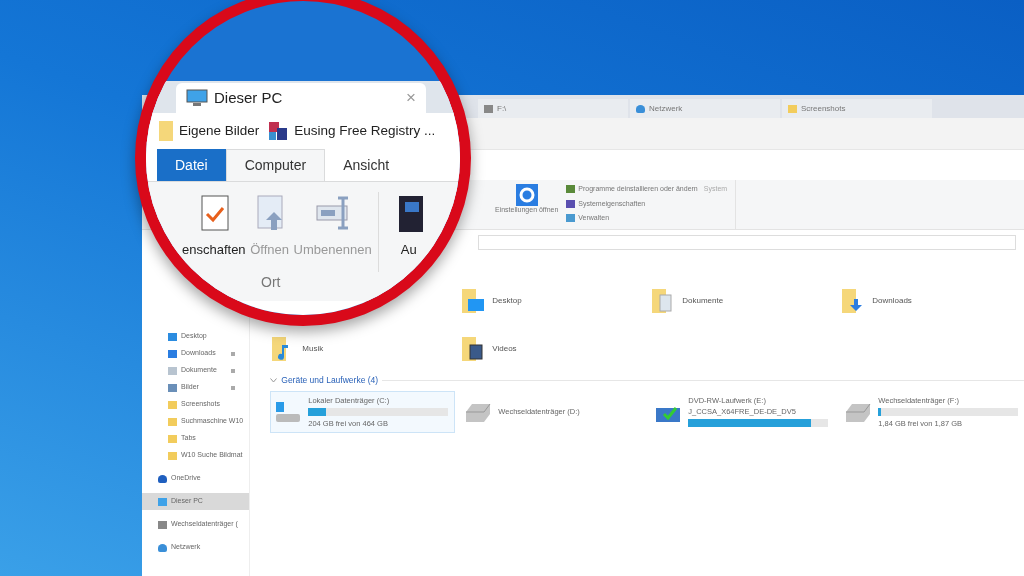 The width and height of the screenshot is (1024, 576). I want to click on section-title: Geräte und Laufwerke (4), so click(330, 380).